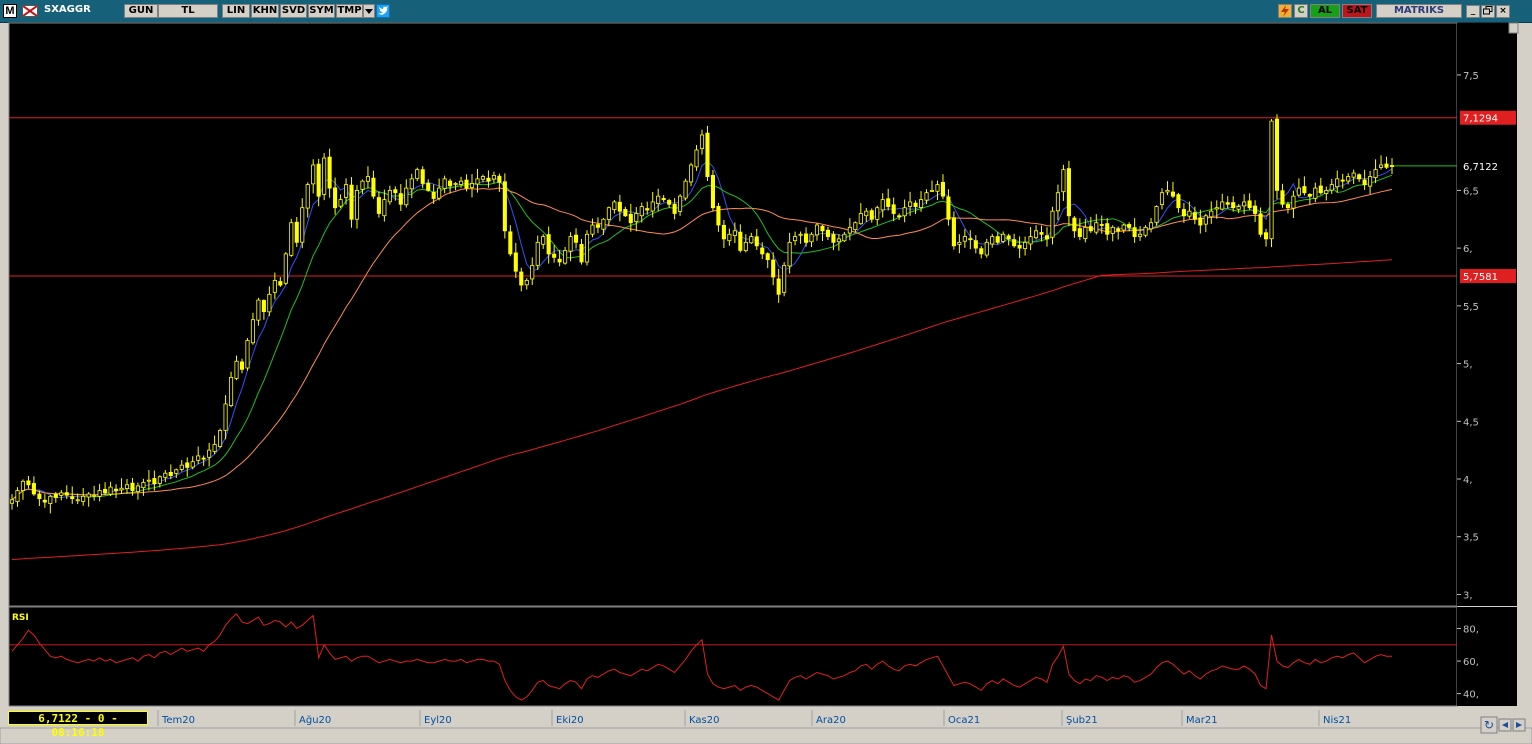 Image resolution: width=1532 pixels, height=744 pixels. What do you see at coordinates (293, 11) in the screenshot?
I see `svd-button: SVD` at bounding box center [293, 11].